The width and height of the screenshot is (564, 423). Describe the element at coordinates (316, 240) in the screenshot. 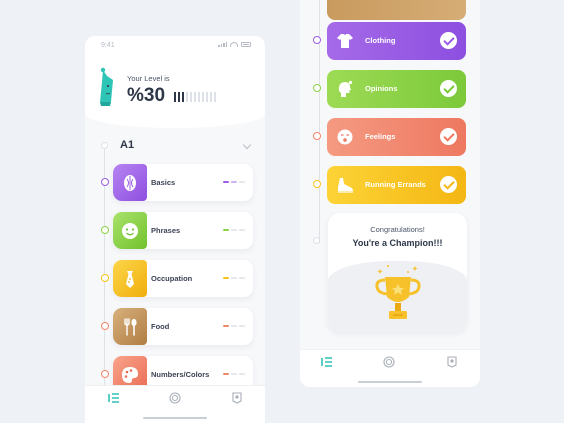

I see `timeline-end-dot` at that location.